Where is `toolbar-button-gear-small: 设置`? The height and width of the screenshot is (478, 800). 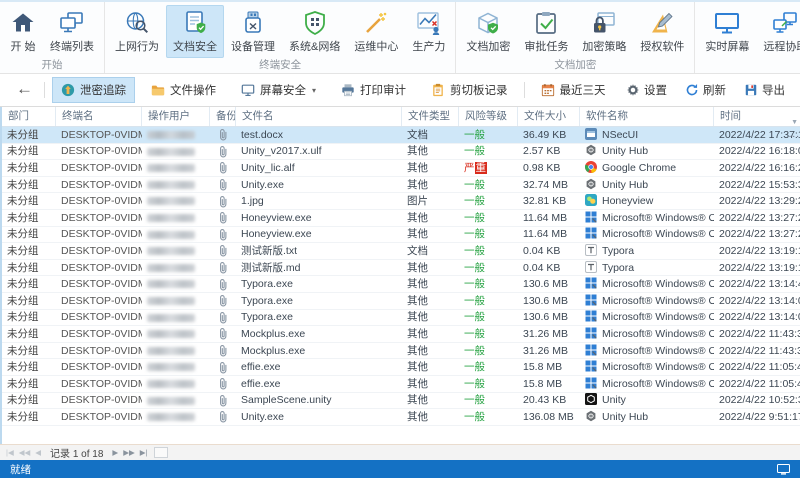
toolbar-button-gear-small: 设置 is located at coordinates (646, 90).